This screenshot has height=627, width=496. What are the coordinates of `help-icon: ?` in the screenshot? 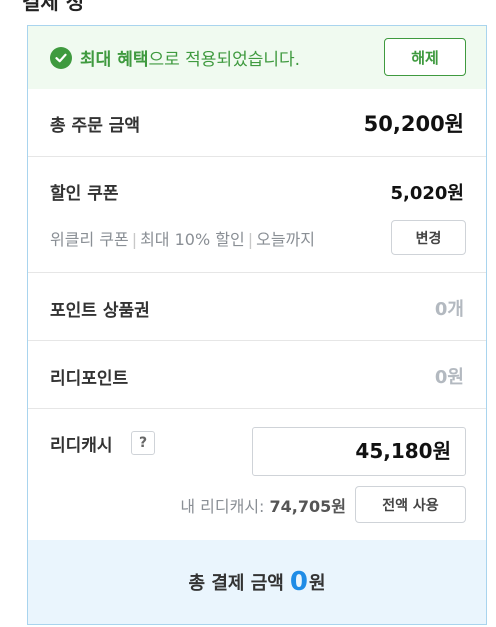 It's located at (143, 443).